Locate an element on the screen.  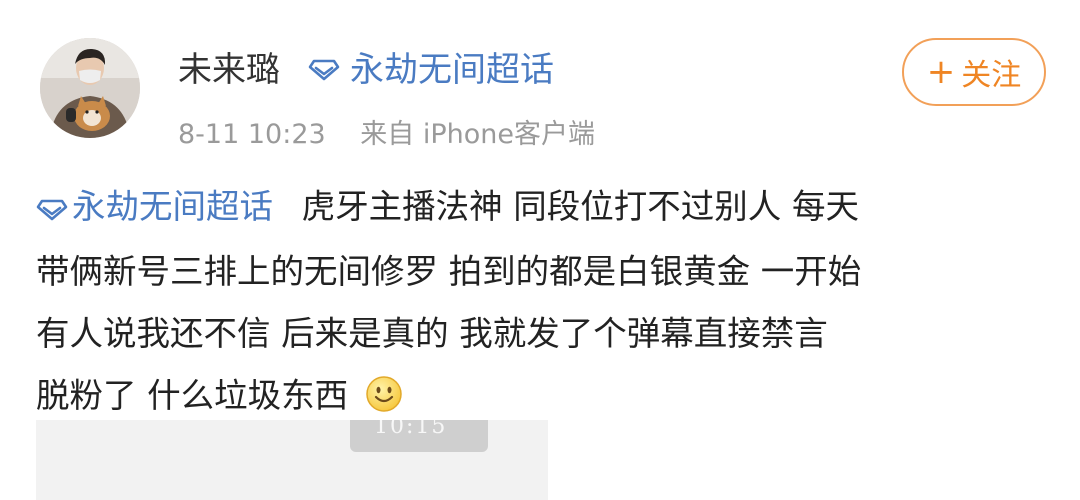
follow-button: + 关注 is located at coordinates (974, 72).